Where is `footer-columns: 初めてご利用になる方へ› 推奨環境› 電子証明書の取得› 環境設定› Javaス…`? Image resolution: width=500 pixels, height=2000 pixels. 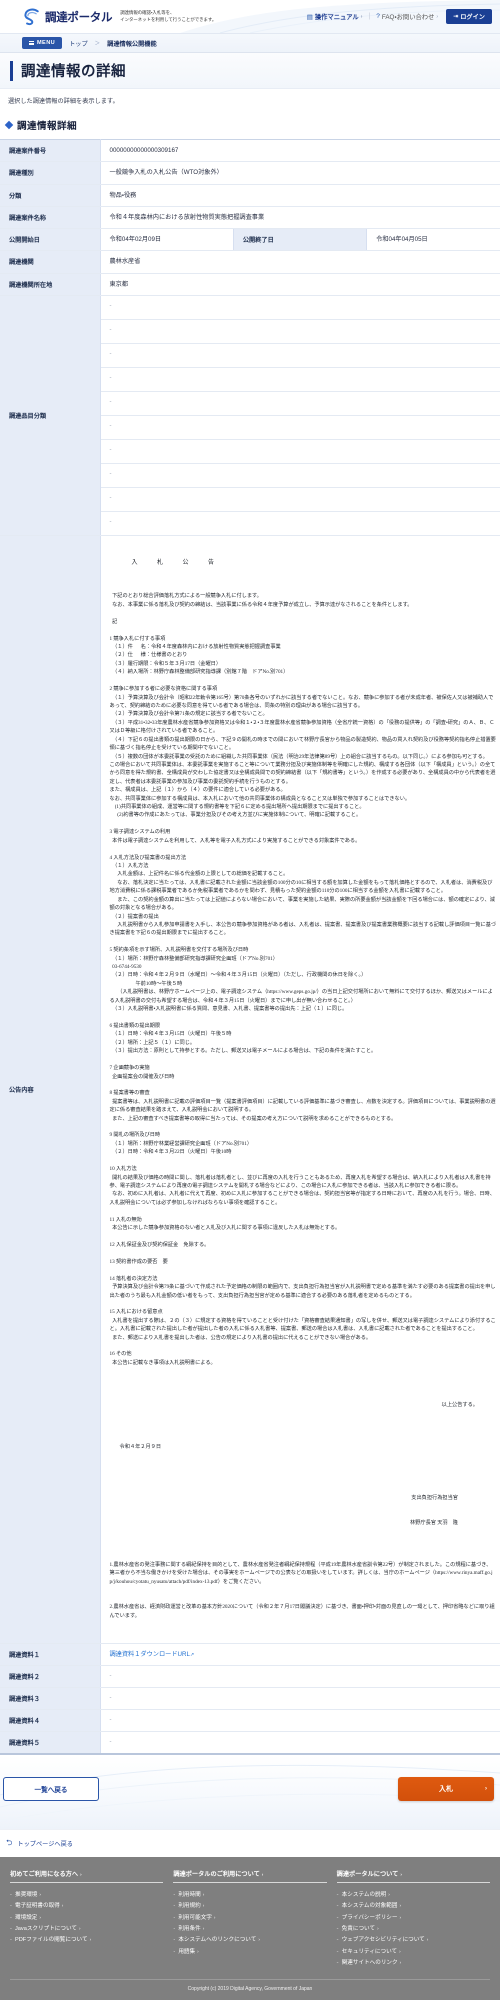
footer-columns: 初めてご利用になる方へ› 推奨環境› 電子証明書の取得› 環境設定› Javaス… is located at coordinates (250, 1918).